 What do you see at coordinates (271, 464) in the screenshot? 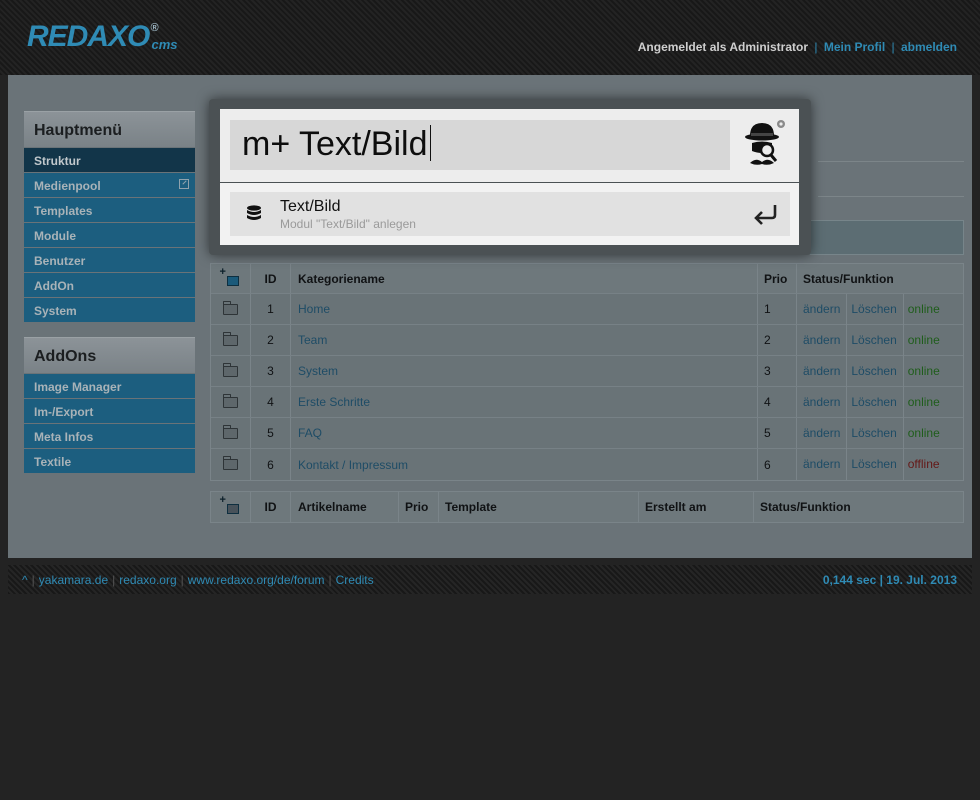
I see `category-id: 6` at bounding box center [271, 464].